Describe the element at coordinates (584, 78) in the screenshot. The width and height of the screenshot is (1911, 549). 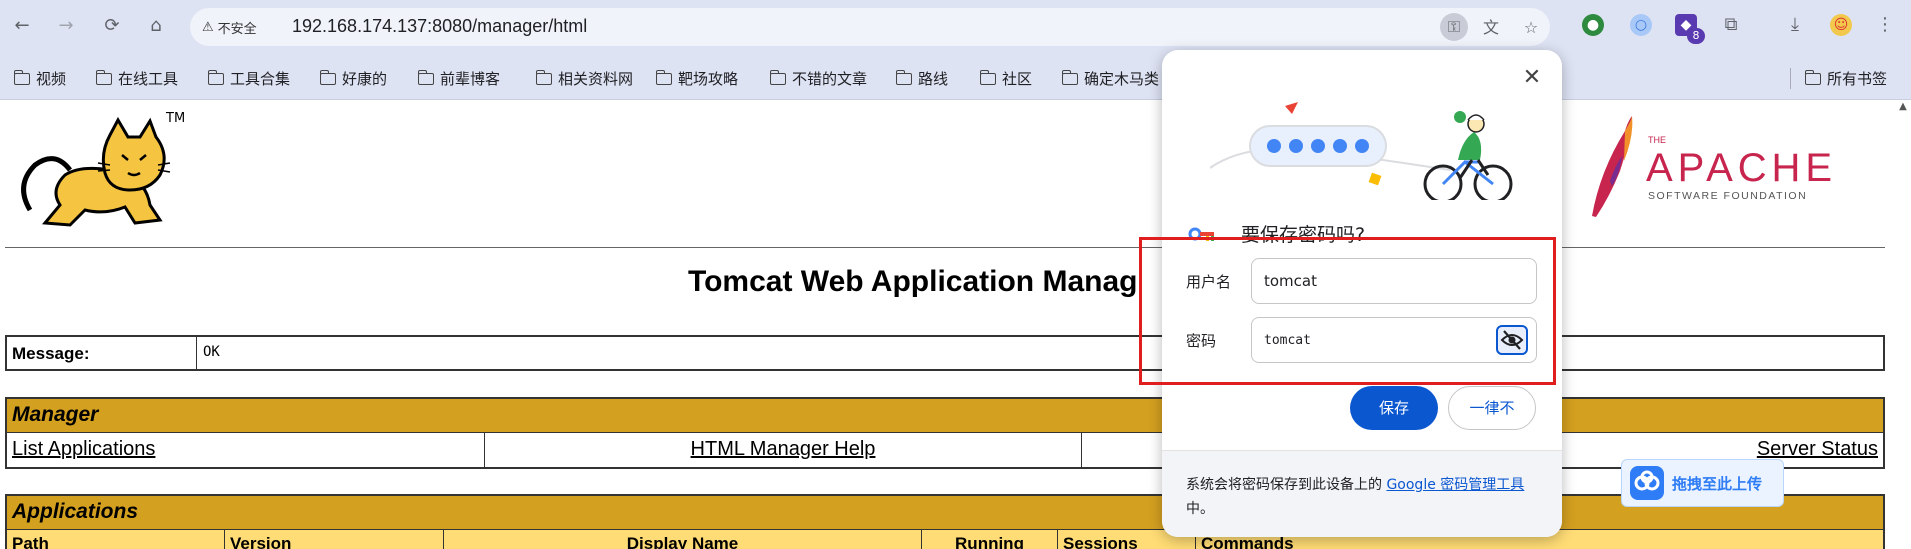
I see `bookmark-item: 相关资料网` at that location.